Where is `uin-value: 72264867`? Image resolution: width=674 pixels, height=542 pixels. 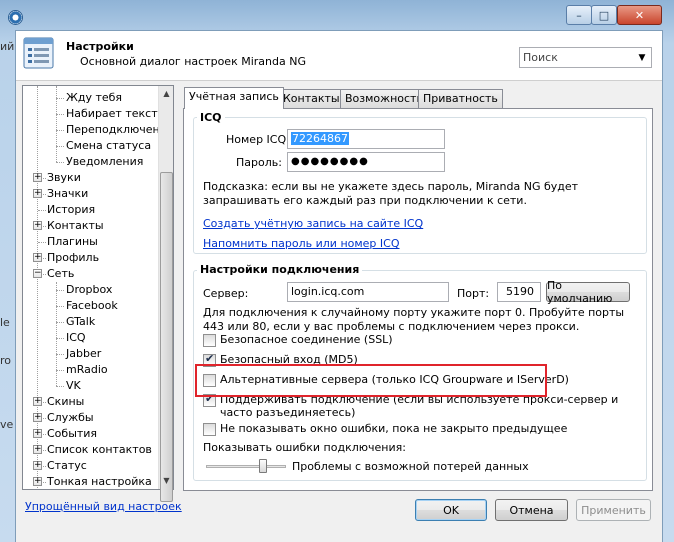
uin-value: 72264867 is located at coordinates (320, 138).